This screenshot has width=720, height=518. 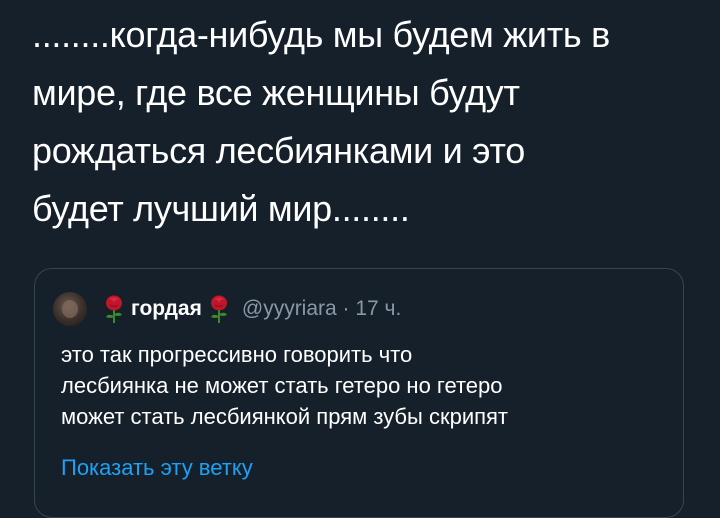 I want to click on show-thread-link: Показать эту ветку, so click(x=157, y=468).